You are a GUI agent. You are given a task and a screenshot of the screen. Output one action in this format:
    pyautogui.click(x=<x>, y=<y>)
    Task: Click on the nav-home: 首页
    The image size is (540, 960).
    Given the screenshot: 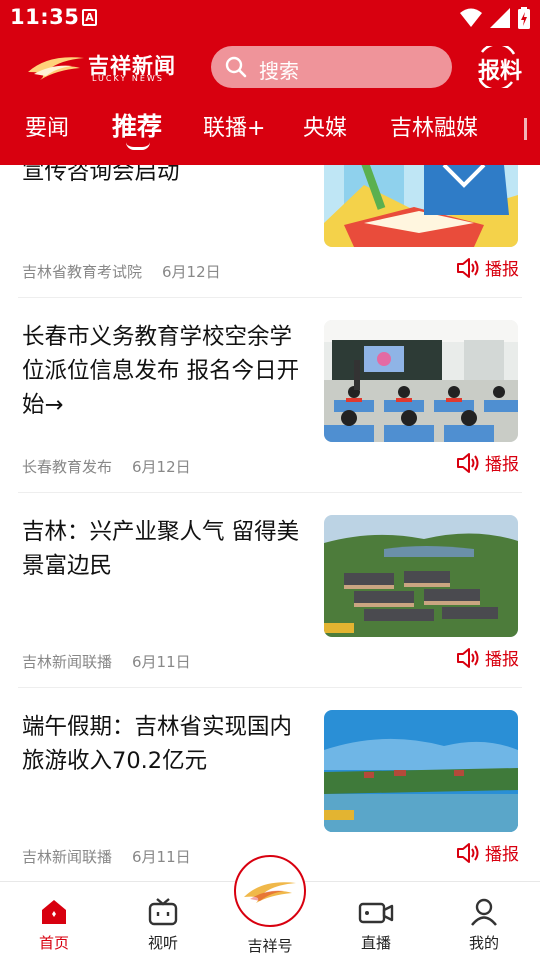 What is the action you would take?
    pyautogui.click(x=54, y=924)
    